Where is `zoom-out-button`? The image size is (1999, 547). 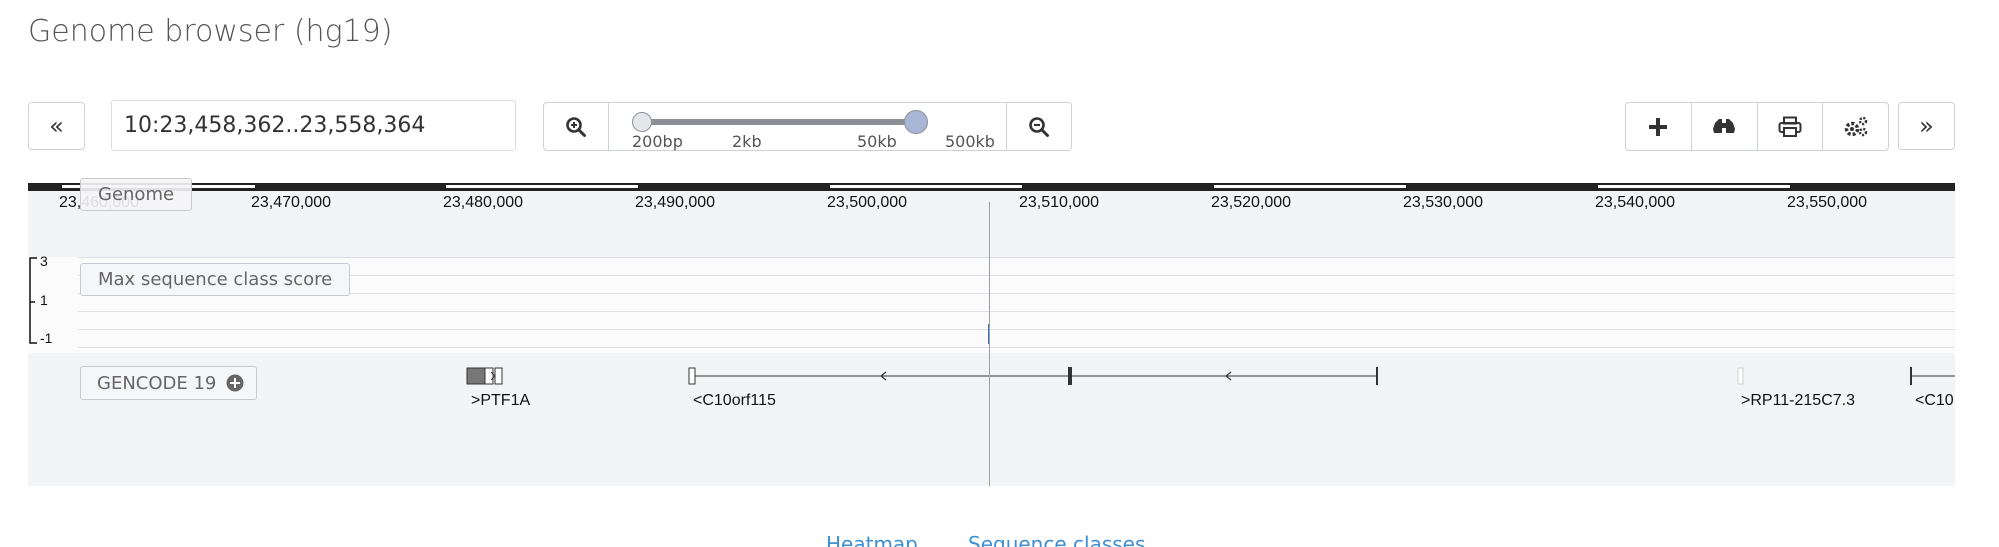
zoom-out-button is located at coordinates (1038, 126).